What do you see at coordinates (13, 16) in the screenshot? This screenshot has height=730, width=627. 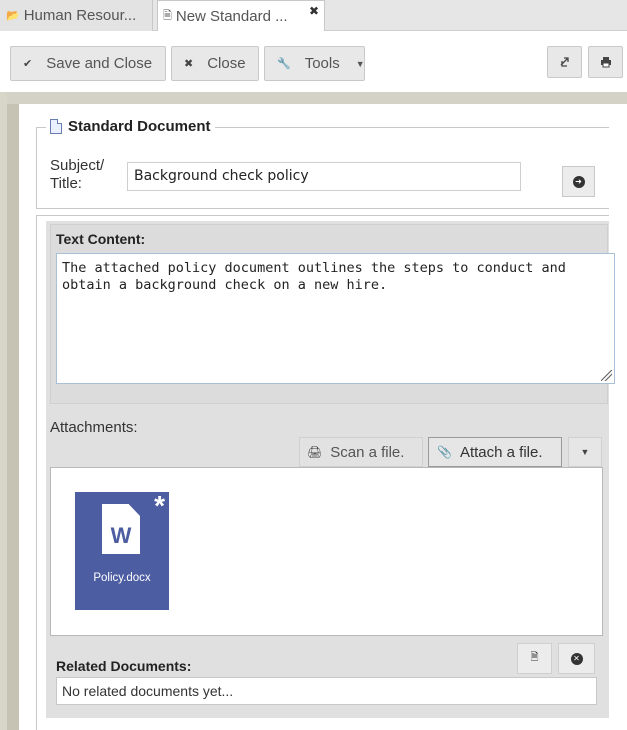 I see `folder-open-icon: 📂` at bounding box center [13, 16].